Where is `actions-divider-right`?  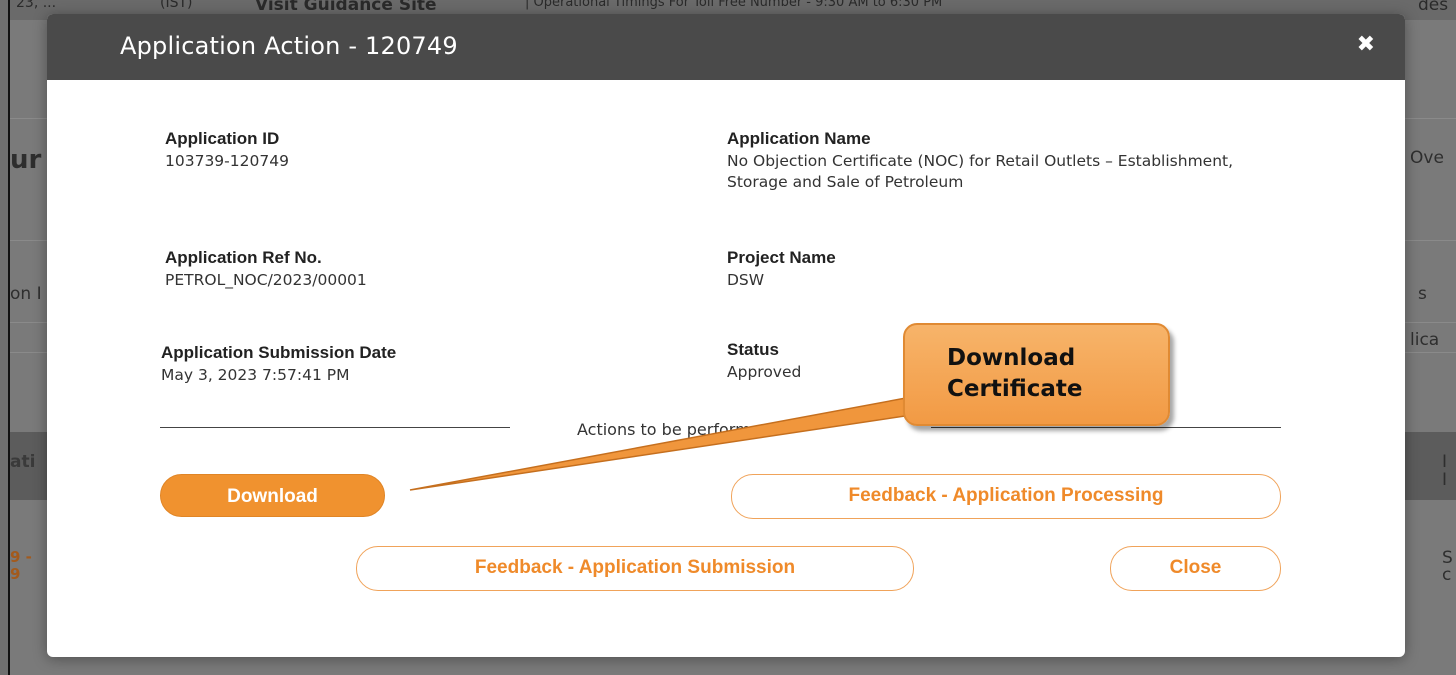
actions-divider-right is located at coordinates (1106, 427).